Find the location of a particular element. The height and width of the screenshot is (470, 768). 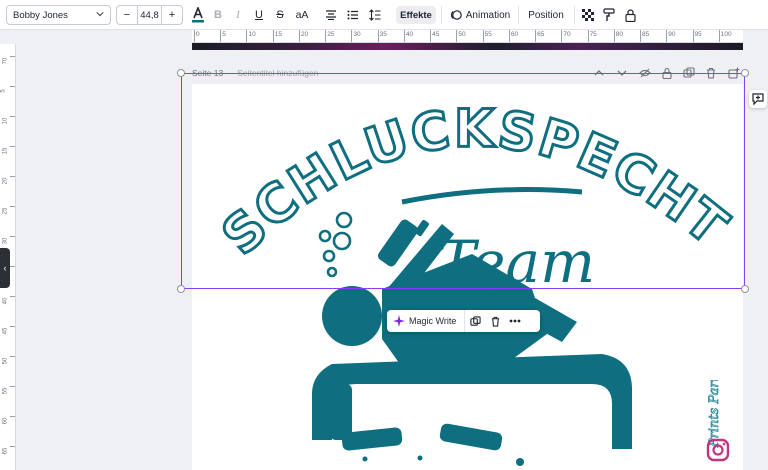

strikethrough-button: S is located at coordinates (280, 15).